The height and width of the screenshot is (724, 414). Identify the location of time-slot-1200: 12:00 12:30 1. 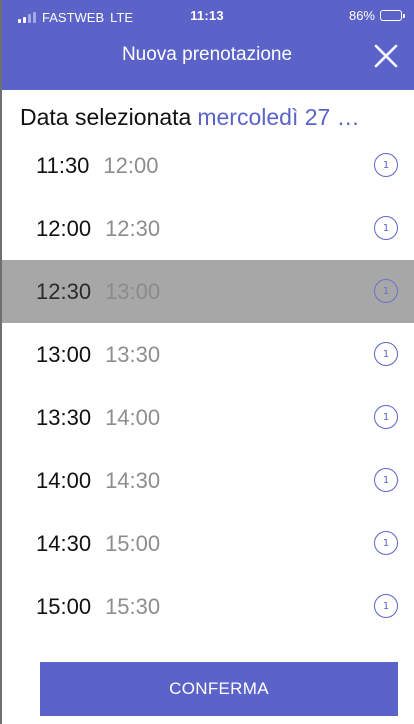
(207, 228).